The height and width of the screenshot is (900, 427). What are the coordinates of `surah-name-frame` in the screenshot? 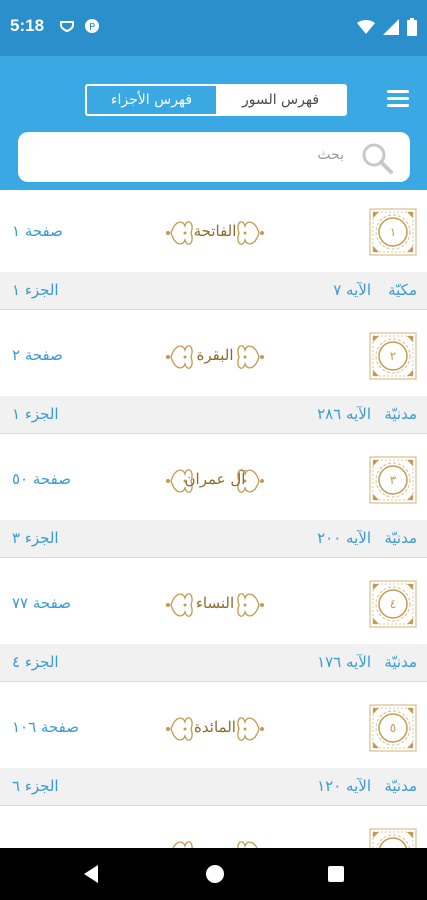 It's located at (215, 841).